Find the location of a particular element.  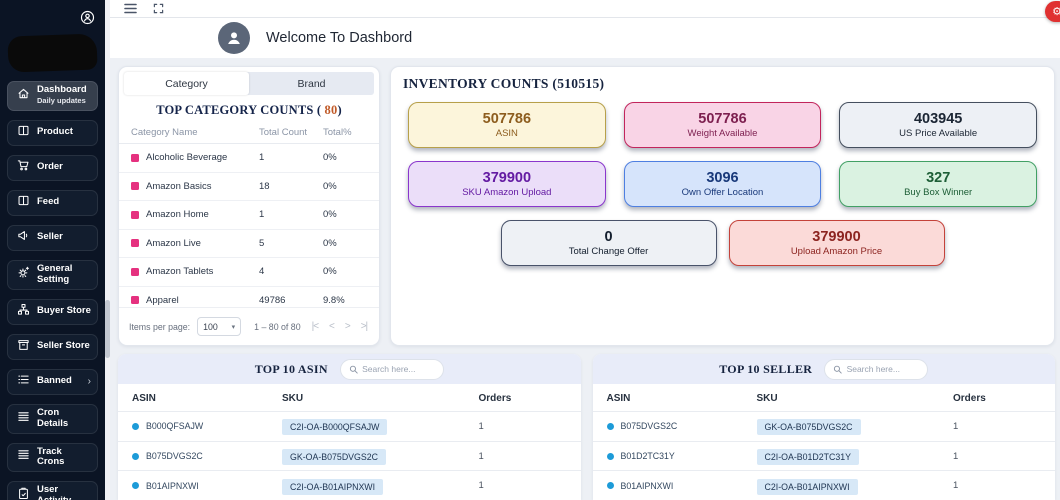

items-per-page-label: Items per page: is located at coordinates (160, 326).